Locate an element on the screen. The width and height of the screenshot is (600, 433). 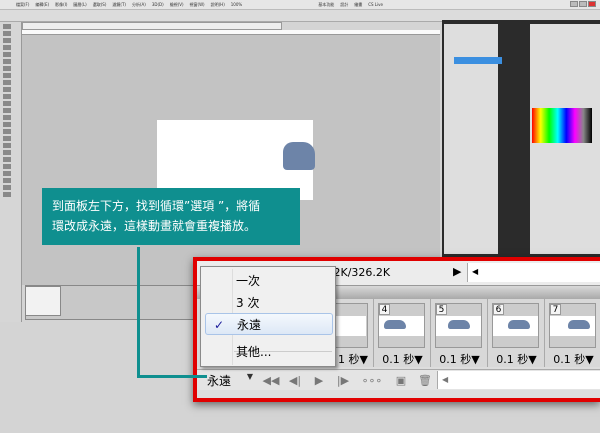
frame: 7 0.1 秒▼ is located at coordinates (572, 333).